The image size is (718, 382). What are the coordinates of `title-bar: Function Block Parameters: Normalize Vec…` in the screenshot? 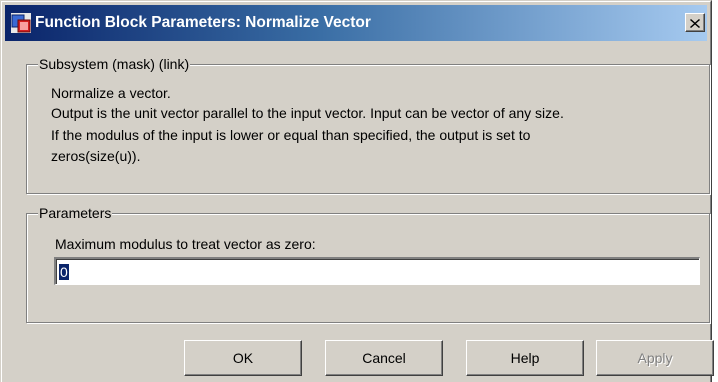 It's located at (356, 23).